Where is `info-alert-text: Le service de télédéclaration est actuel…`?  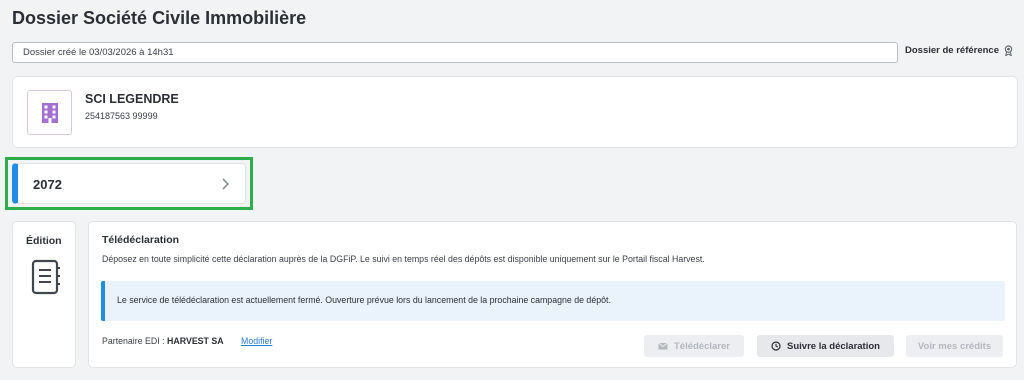 info-alert-text: Le service de télédéclaration est actuel… is located at coordinates (364, 300).